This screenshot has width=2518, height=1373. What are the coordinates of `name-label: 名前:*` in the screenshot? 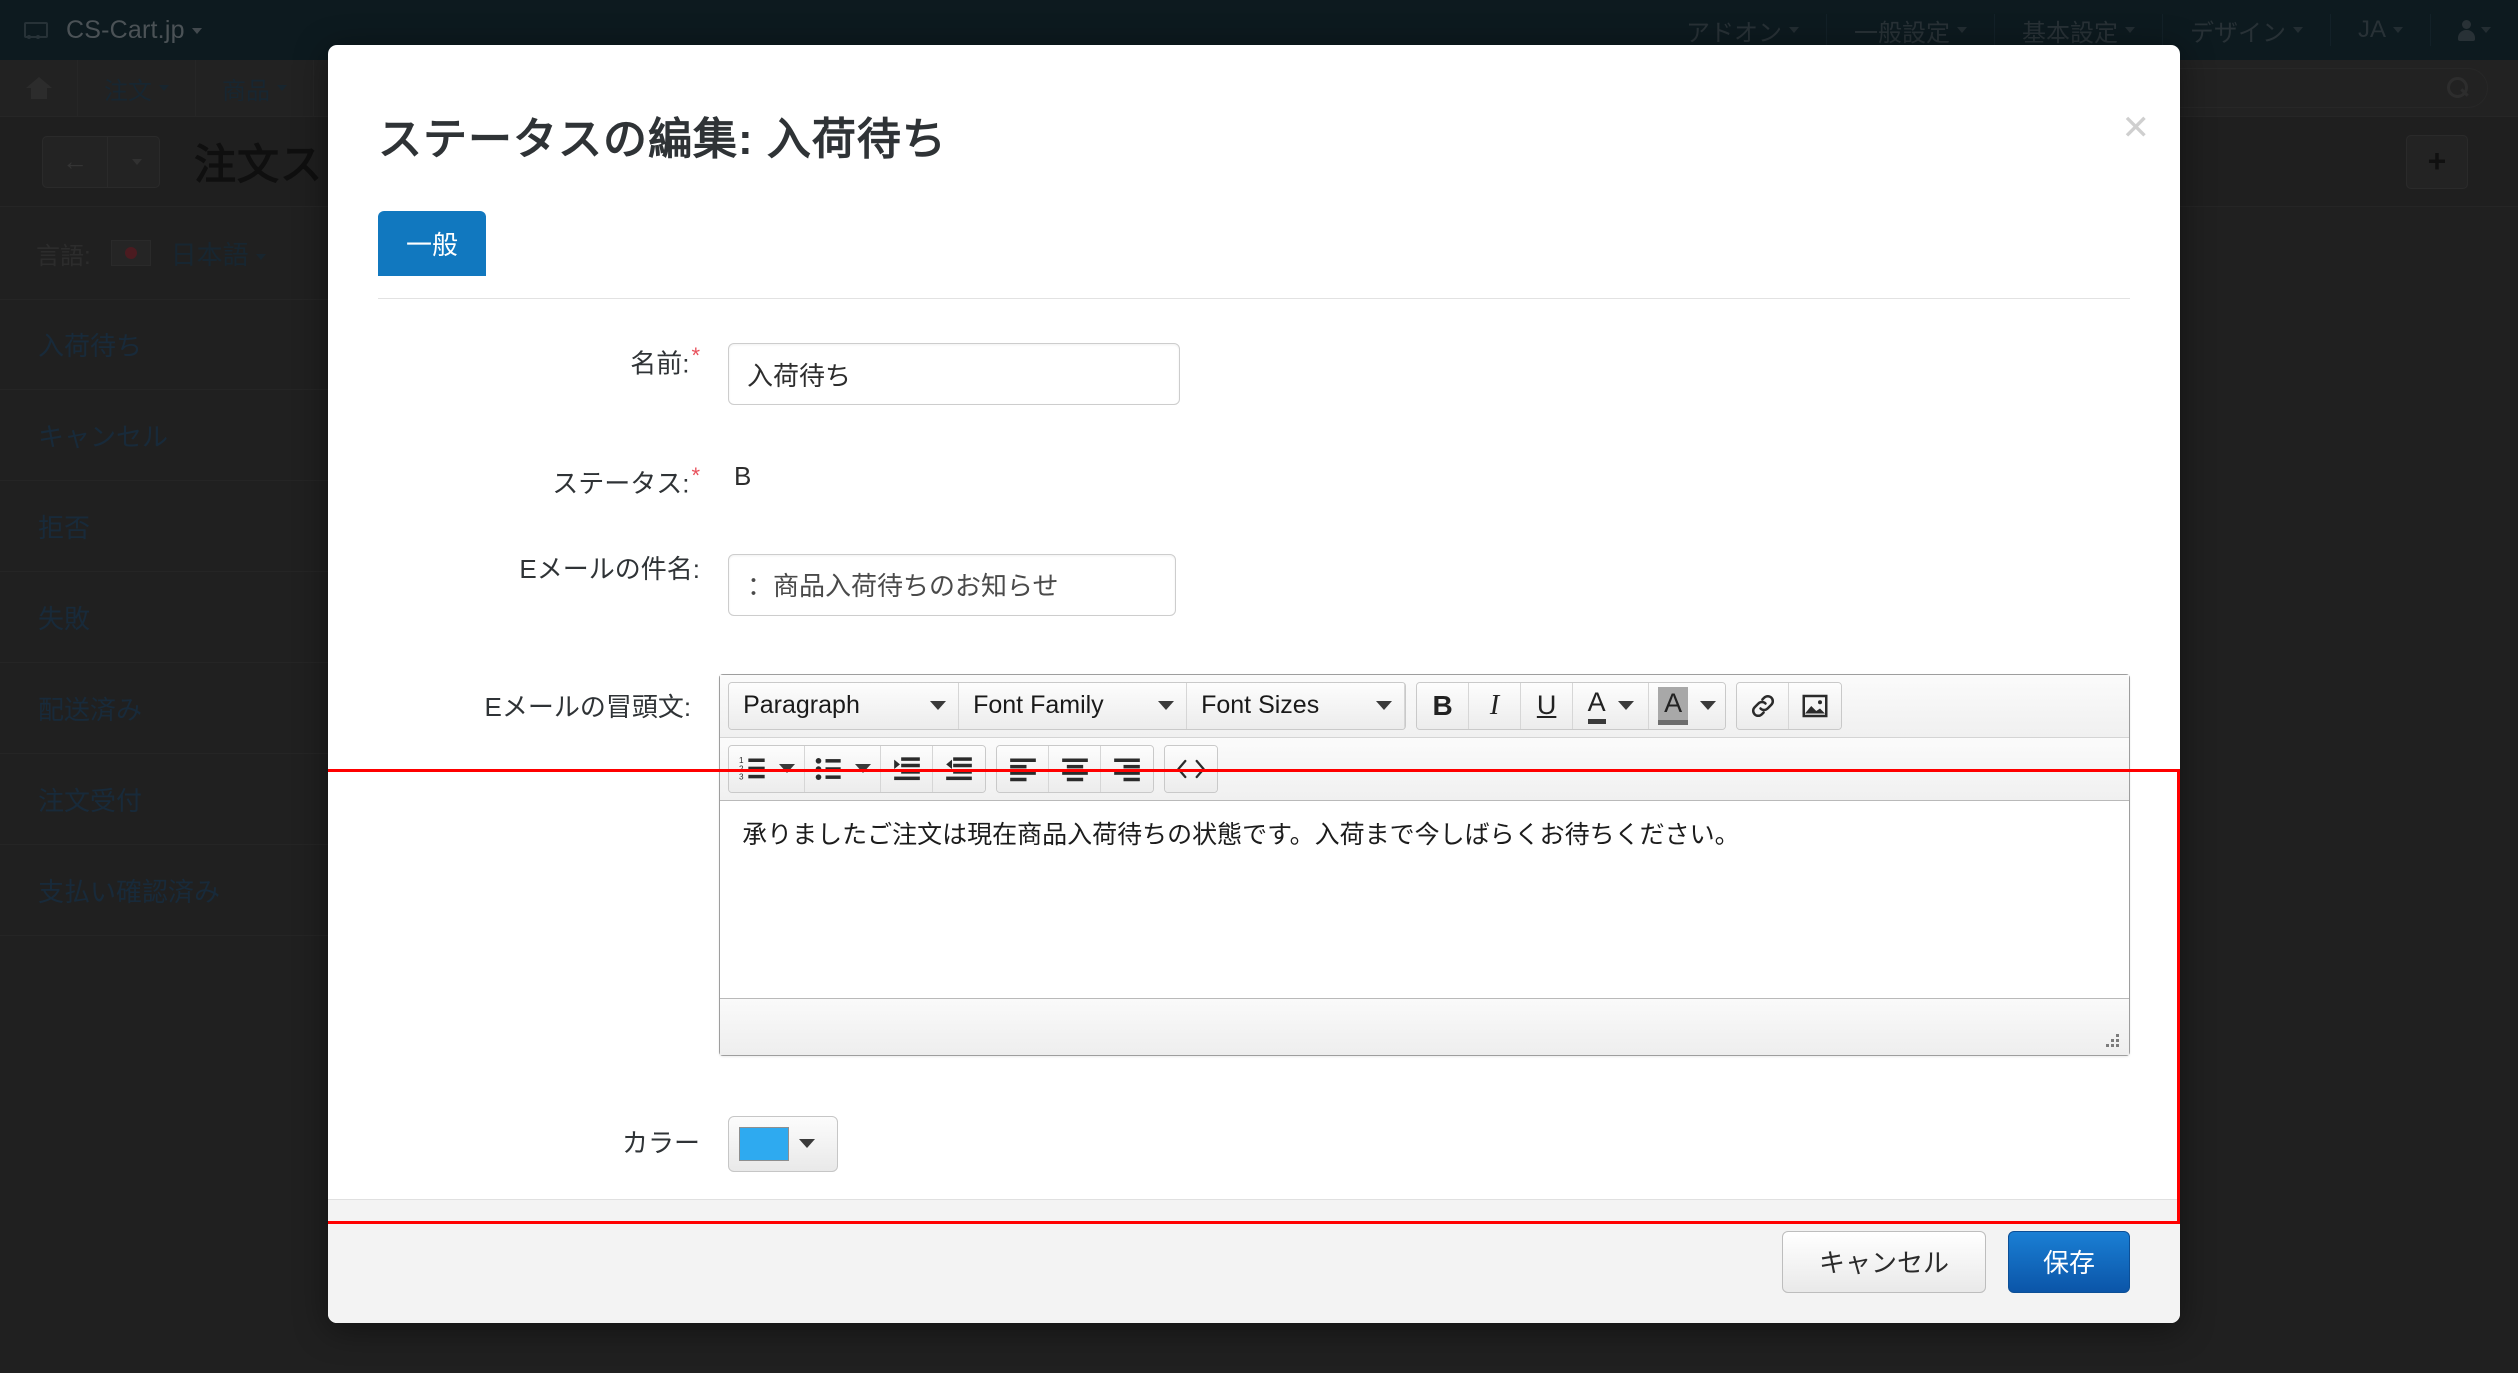 It's located at (553, 361).